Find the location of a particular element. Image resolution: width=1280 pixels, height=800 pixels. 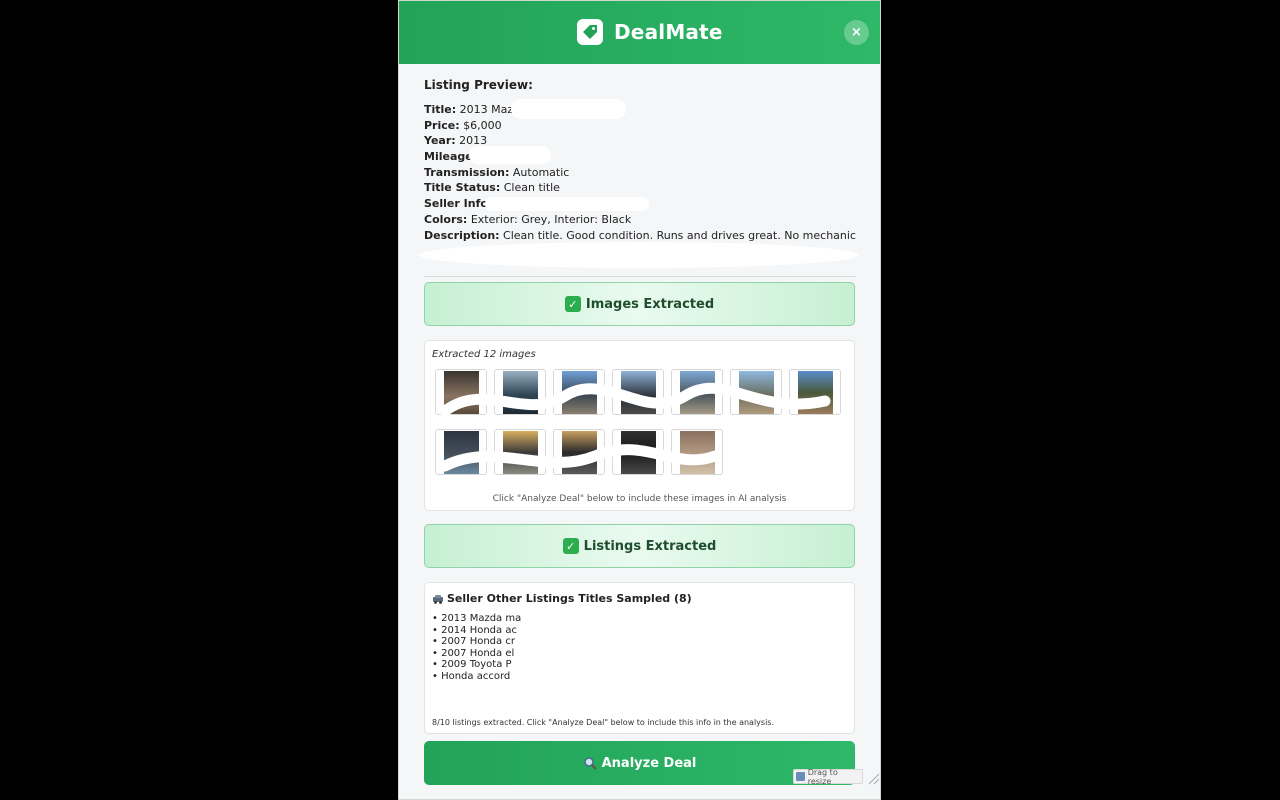

tag-logo-icon is located at coordinates (590, 32).